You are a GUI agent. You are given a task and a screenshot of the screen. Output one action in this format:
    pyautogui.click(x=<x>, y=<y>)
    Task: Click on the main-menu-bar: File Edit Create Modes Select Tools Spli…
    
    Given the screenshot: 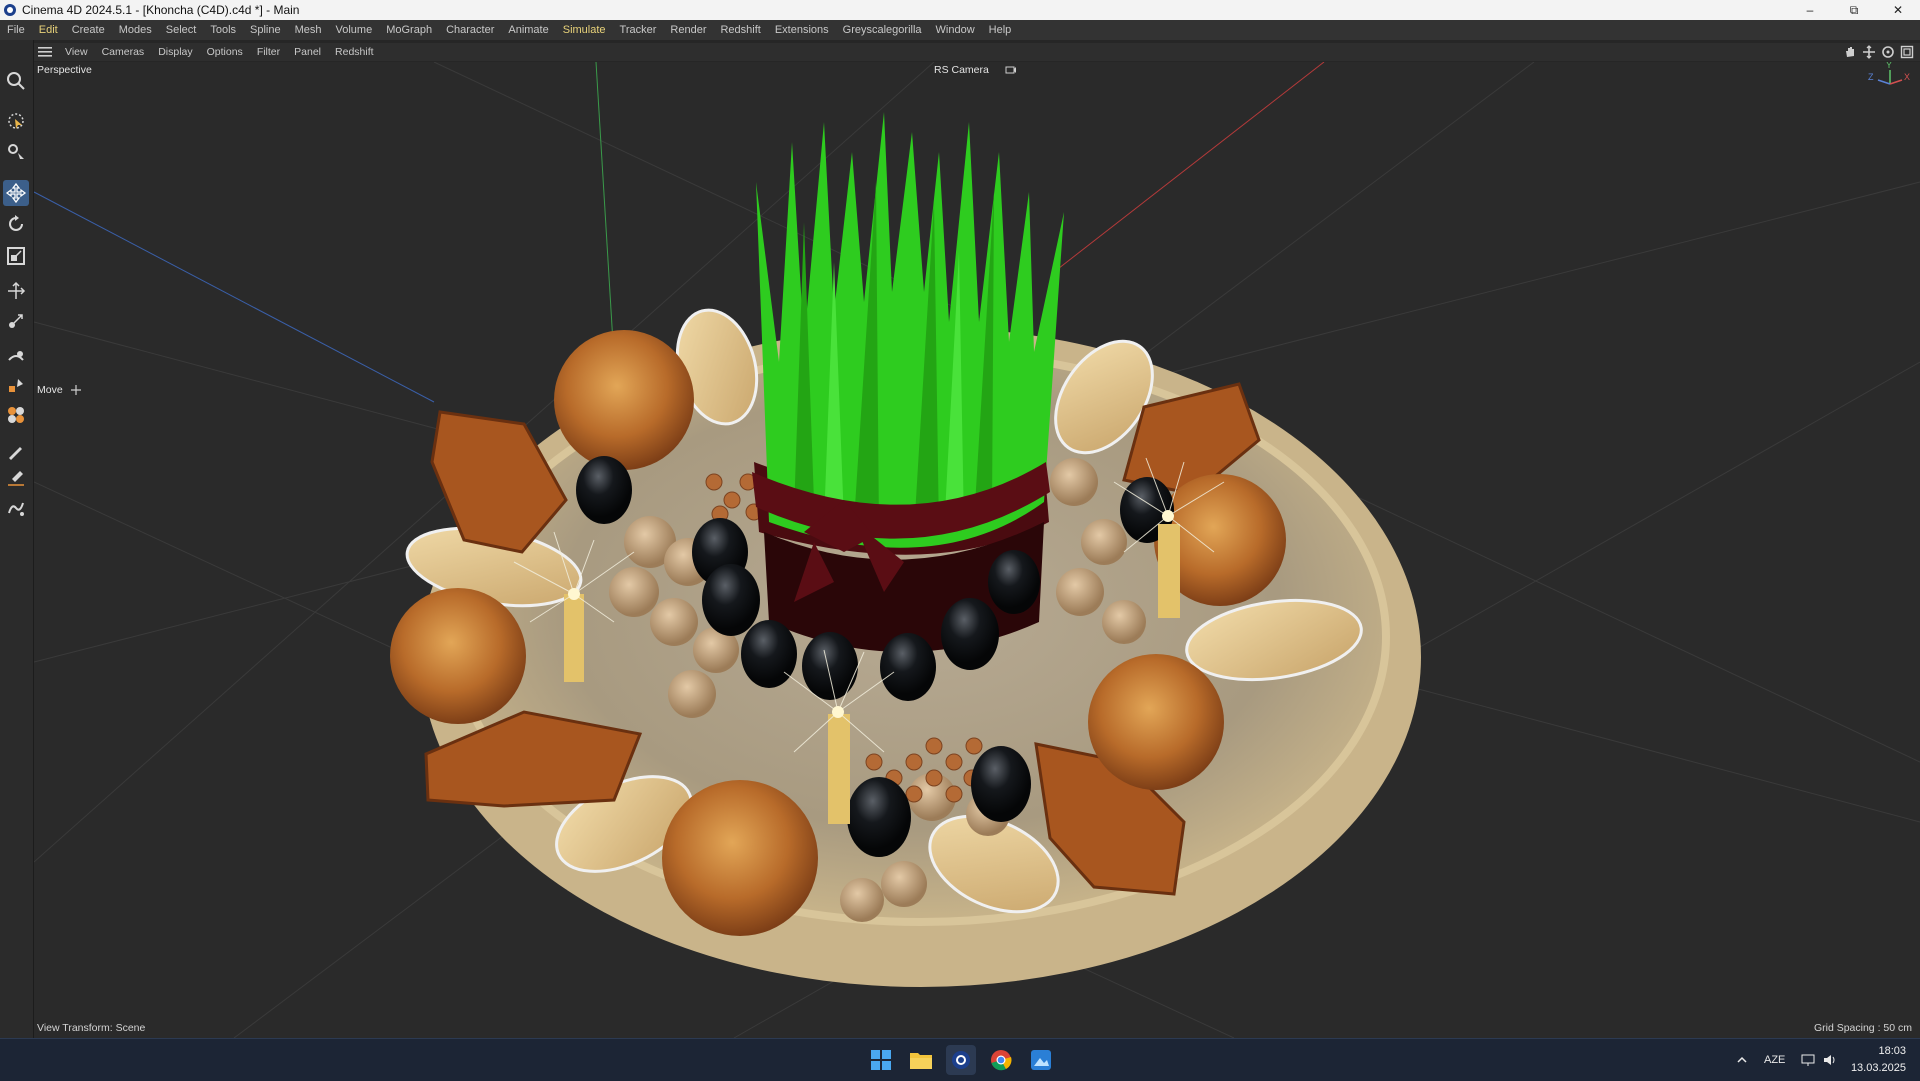 What is the action you would take?
    pyautogui.click(x=960, y=30)
    